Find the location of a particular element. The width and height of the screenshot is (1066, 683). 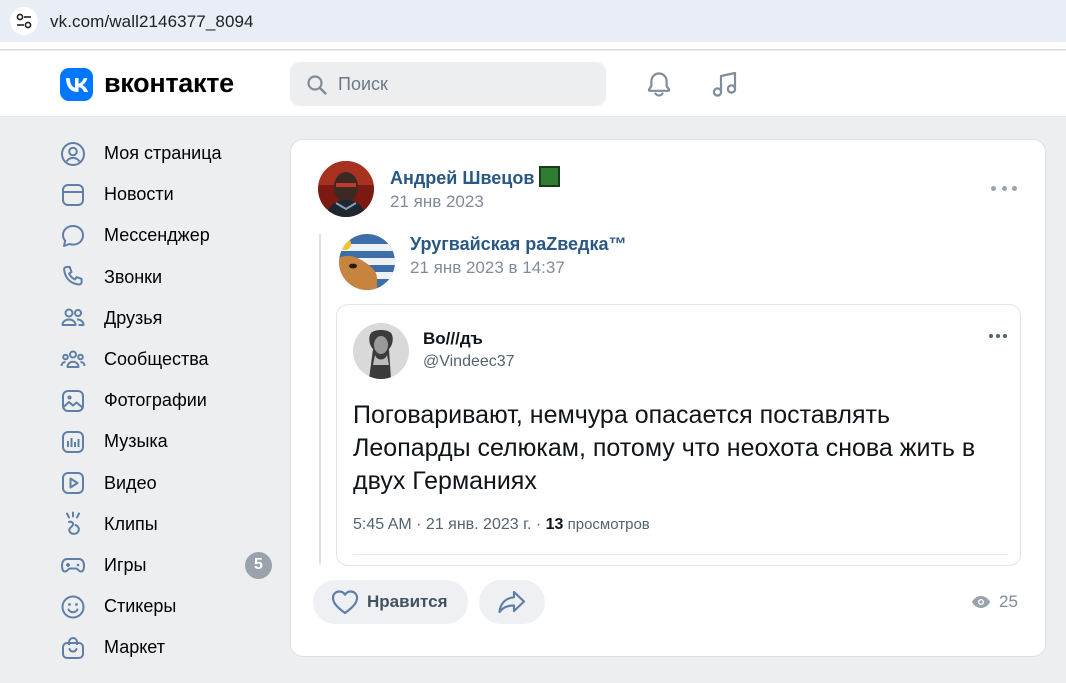

sidebar-item-communities: Сообщества is located at coordinates (167, 359).